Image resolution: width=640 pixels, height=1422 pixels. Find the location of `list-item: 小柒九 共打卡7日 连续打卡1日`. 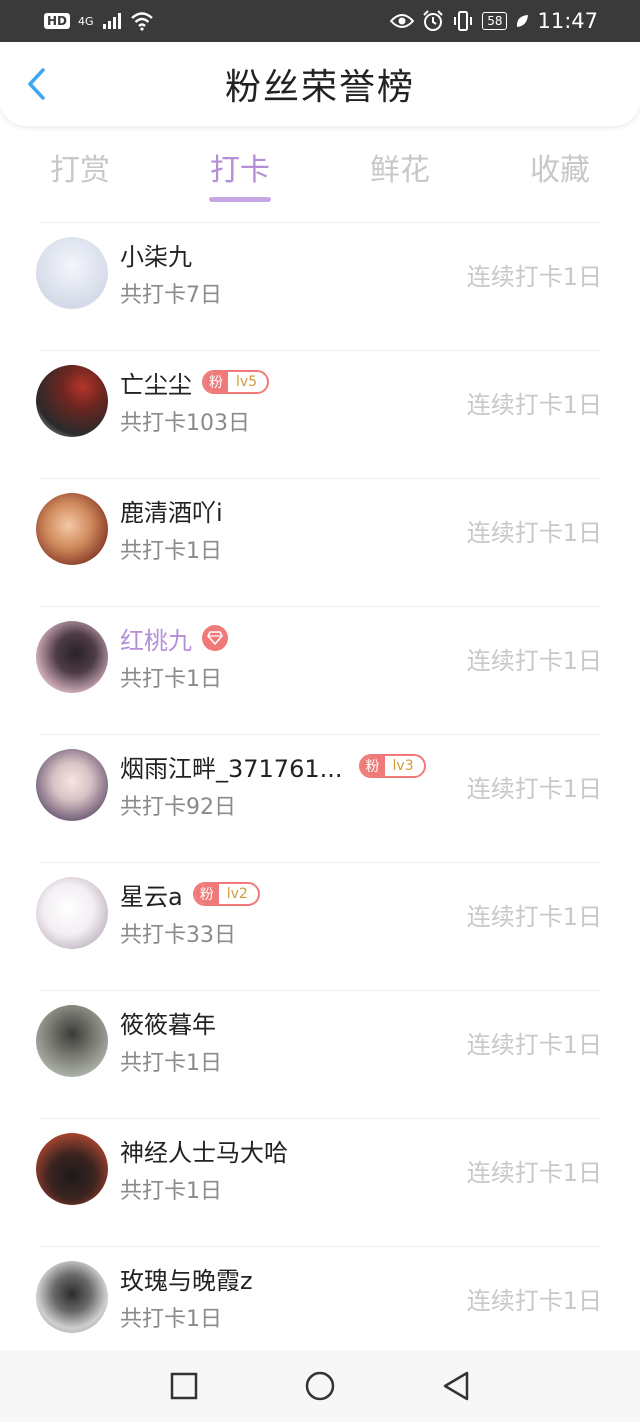

list-item: 小柒九 共打卡7日 连续打卡1日 is located at coordinates (319, 286).